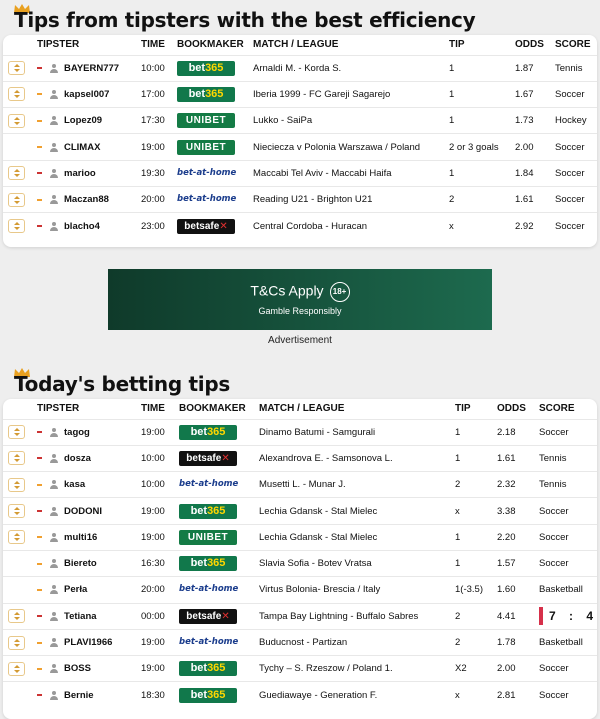 The height and width of the screenshot is (719, 600). What do you see at coordinates (300, 299) in the screenshot?
I see `advertisement-banner: T&Cs Apply 18+ Gamble Responsibly` at bounding box center [300, 299].